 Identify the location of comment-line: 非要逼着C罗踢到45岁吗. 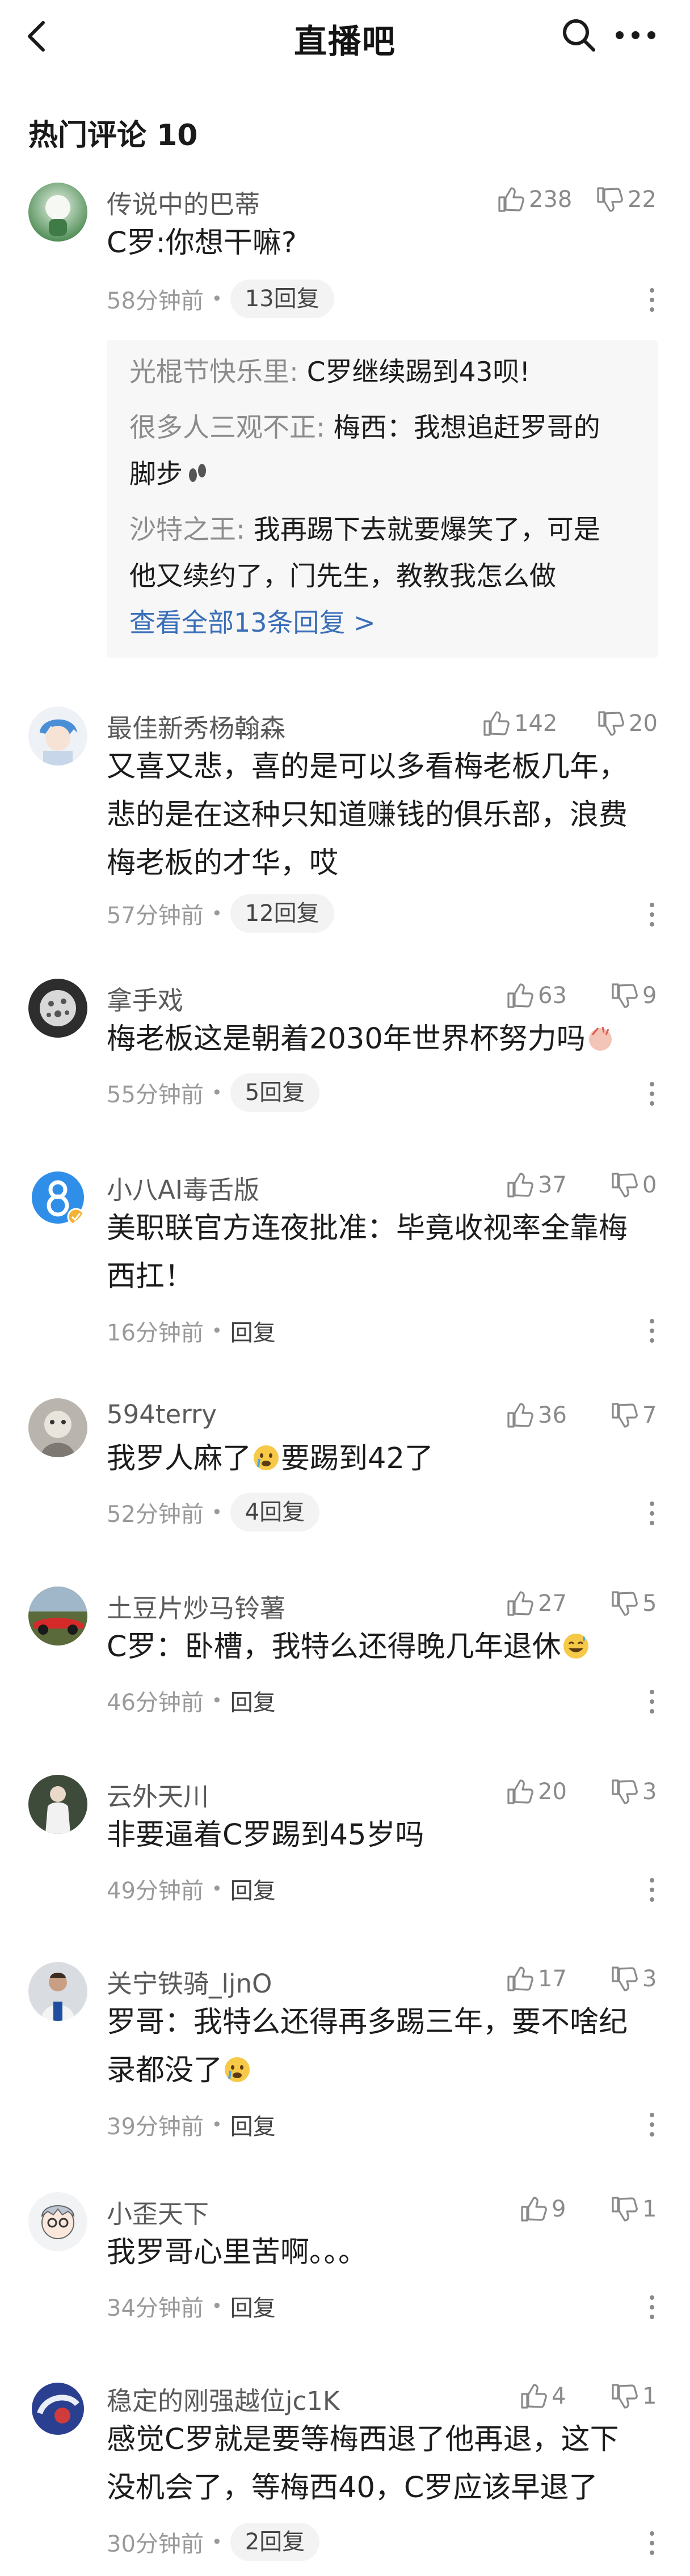
(265, 1835).